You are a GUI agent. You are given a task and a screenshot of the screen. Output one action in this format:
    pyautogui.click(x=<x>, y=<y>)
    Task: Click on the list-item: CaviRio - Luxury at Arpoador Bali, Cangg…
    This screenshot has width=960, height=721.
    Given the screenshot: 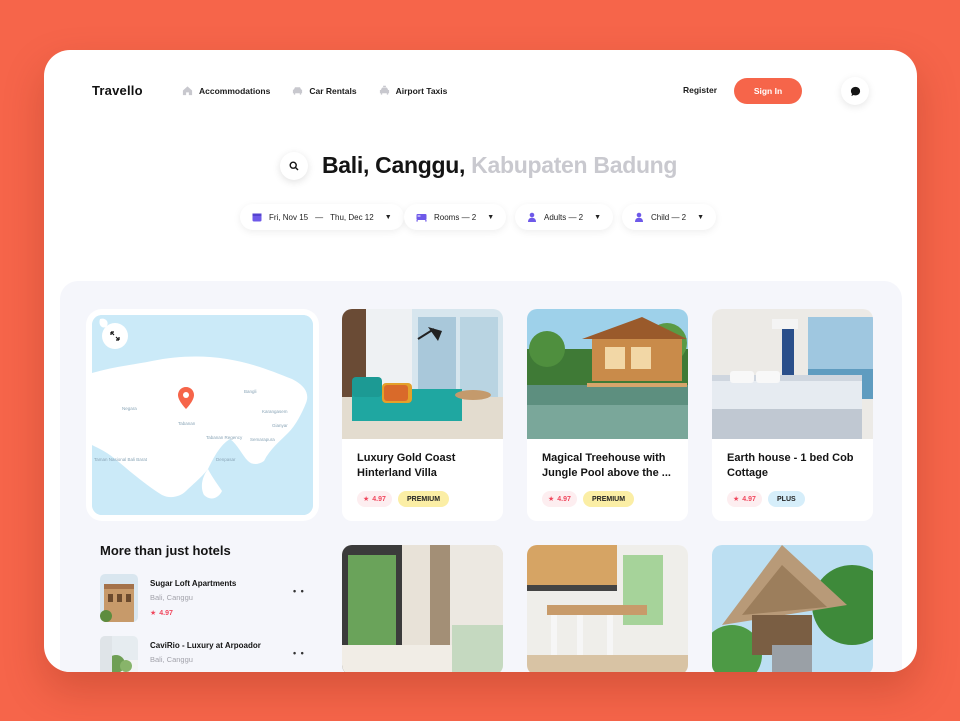 What is the action you would take?
    pyautogui.click(x=205, y=654)
    